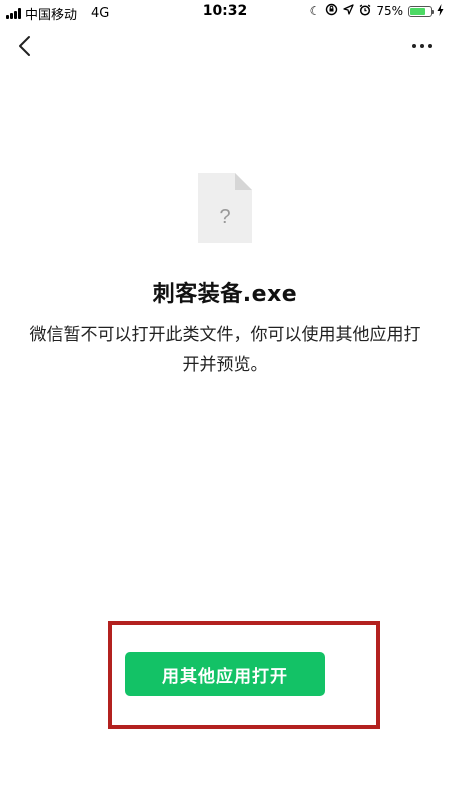 This screenshot has height=800, width=450. What do you see at coordinates (440, 11) in the screenshot?
I see `charging-icon` at bounding box center [440, 11].